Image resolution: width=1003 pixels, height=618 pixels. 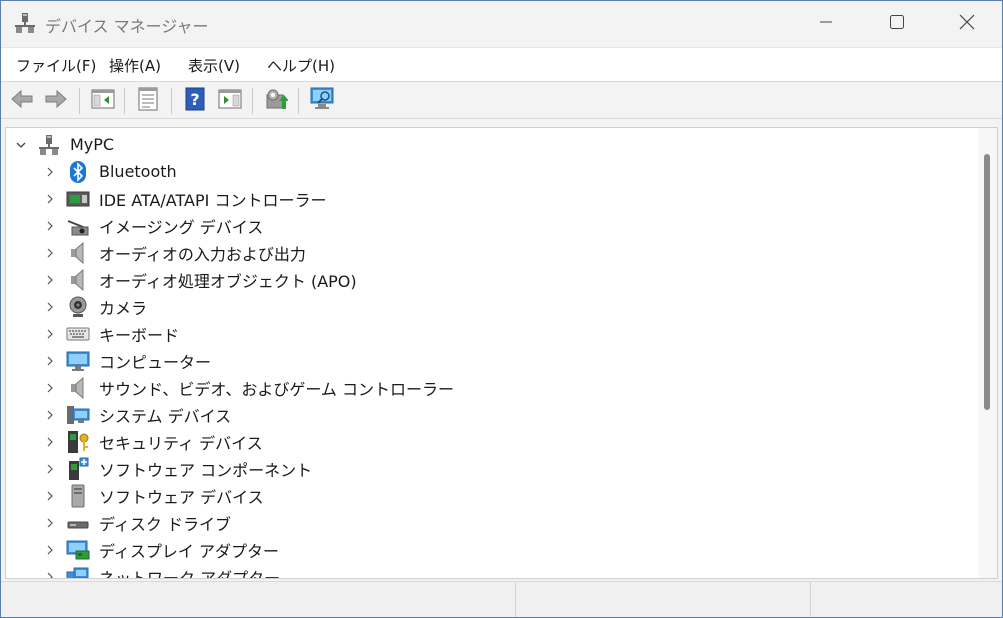 I want to click on tree-item-label: ディスク ドライブ, so click(x=165, y=524).